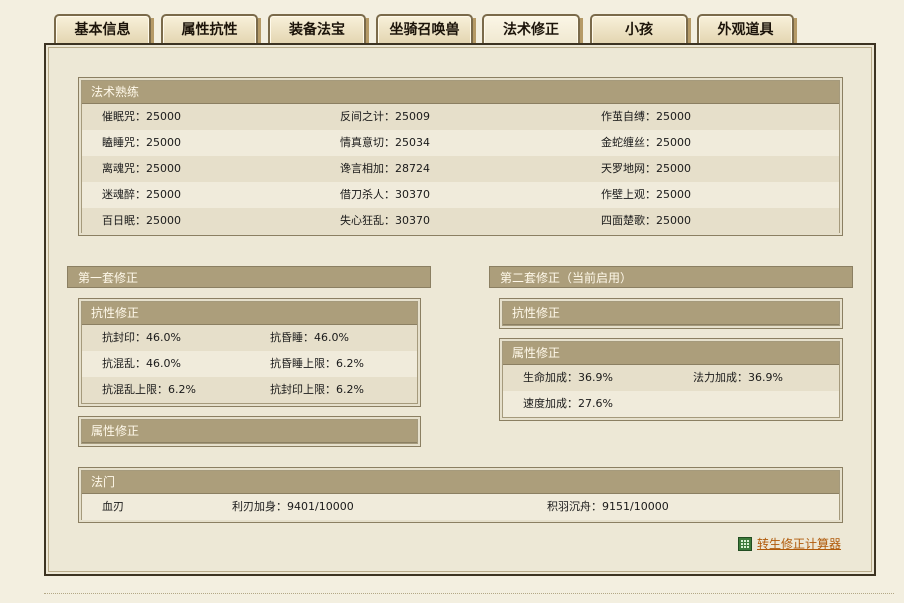 The height and width of the screenshot is (603, 904). I want to click on bottom-divider, so click(469, 593).